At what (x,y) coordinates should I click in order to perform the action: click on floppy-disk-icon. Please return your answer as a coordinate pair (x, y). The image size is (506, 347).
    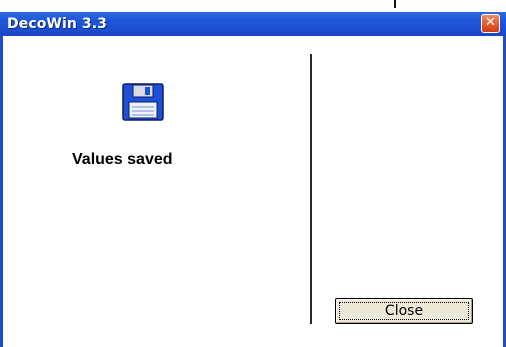
    Looking at the image, I should click on (143, 102).